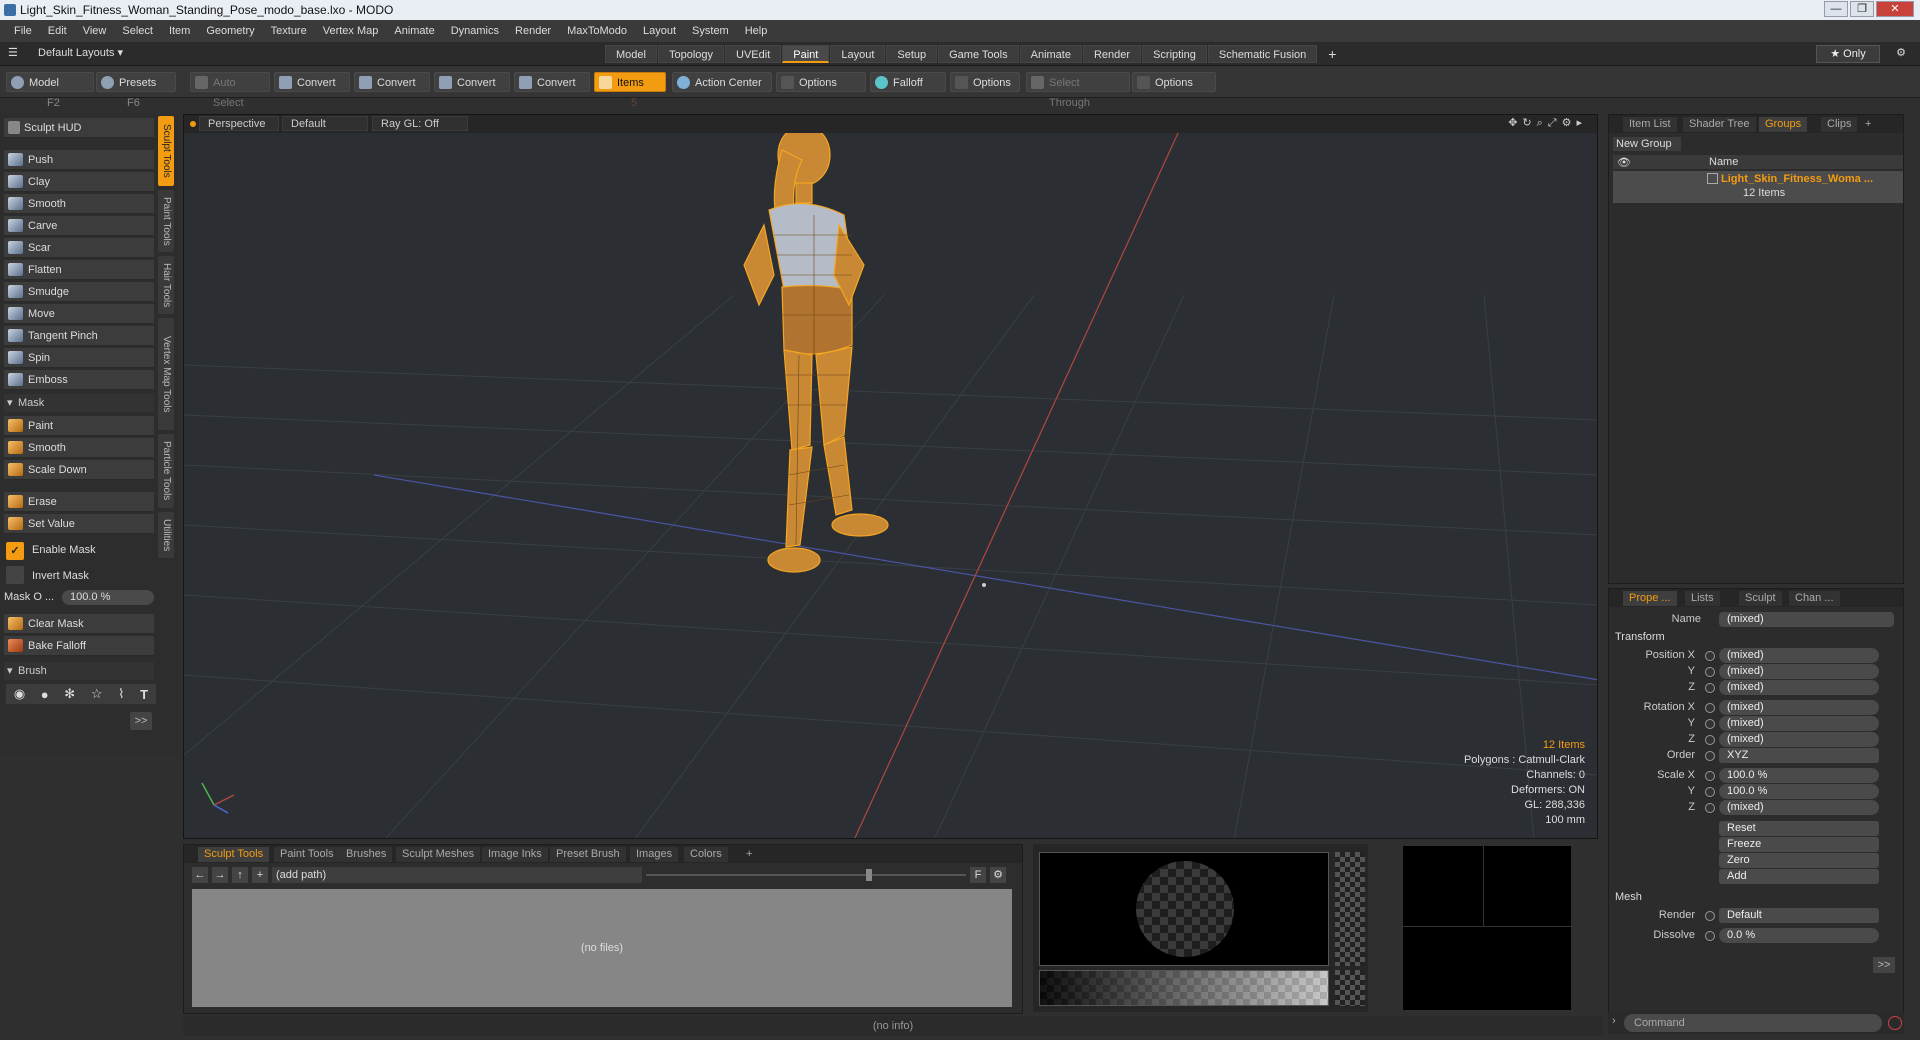  What do you see at coordinates (1799, 775) in the screenshot?
I see `scale-x-field: 100.0 %` at bounding box center [1799, 775].